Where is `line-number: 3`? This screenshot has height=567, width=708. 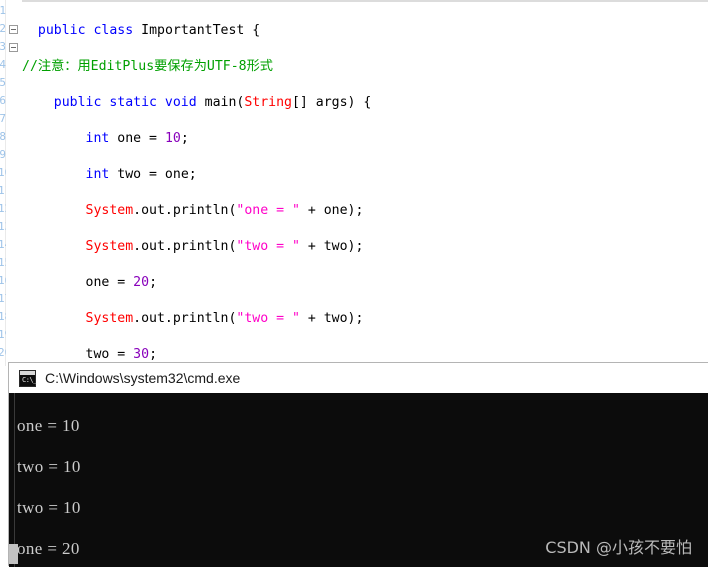
line-number: 3 is located at coordinates (3, 46).